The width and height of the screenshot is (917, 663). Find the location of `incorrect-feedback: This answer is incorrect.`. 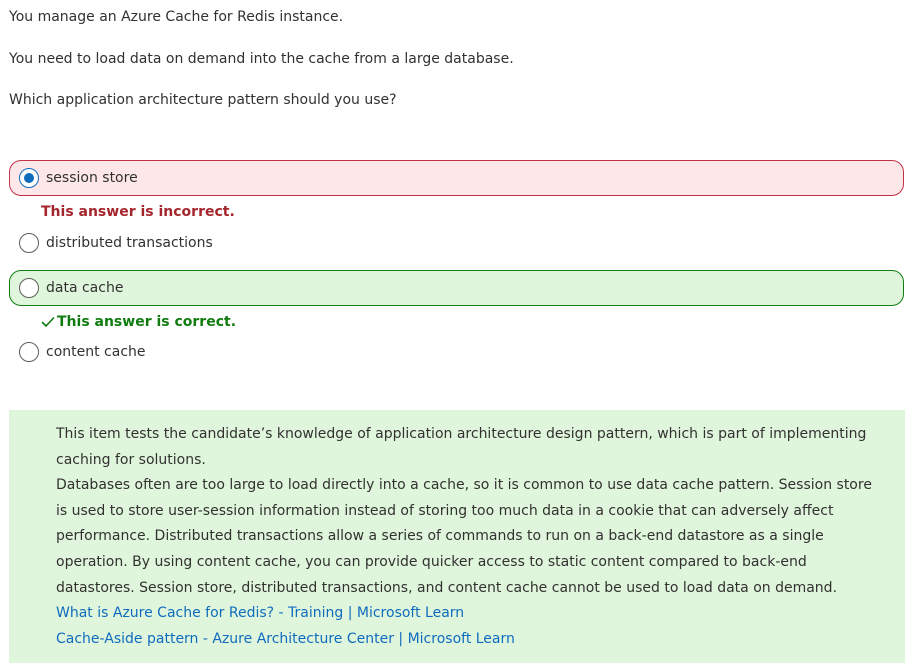

incorrect-feedback: This answer is incorrect. is located at coordinates (138, 212).